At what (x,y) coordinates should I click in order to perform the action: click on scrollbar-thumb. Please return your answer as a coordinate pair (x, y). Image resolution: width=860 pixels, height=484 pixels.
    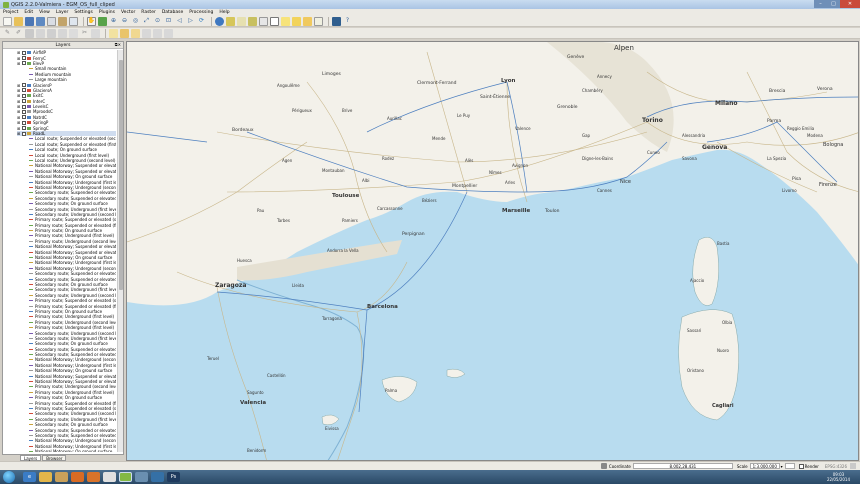
    Looking at the image, I should click on (121, 175).